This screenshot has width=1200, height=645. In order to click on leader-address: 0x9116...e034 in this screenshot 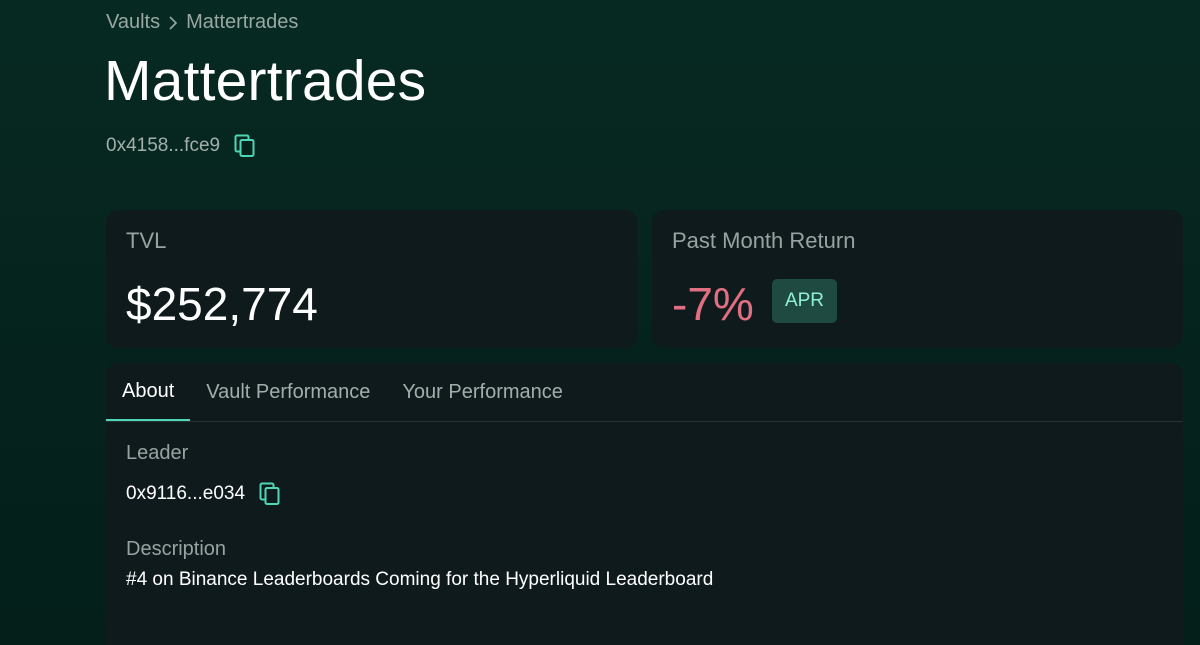, I will do `click(186, 493)`.